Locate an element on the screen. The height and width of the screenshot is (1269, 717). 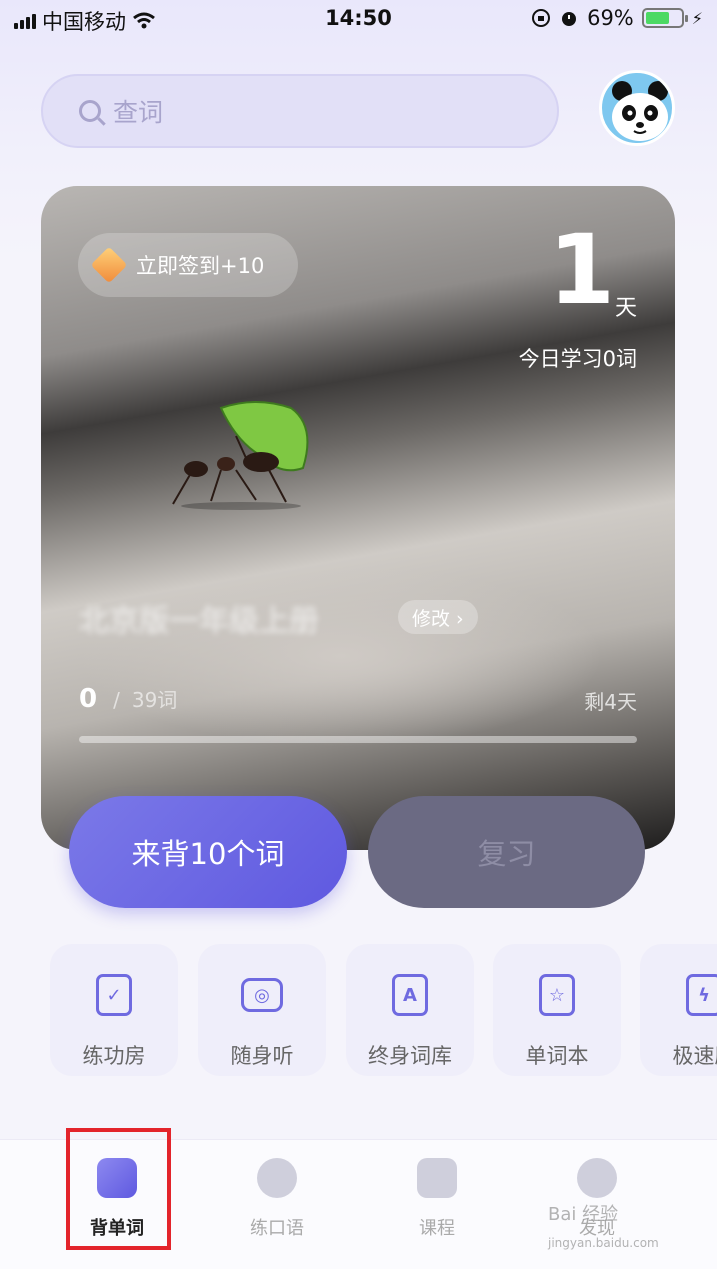
watermark: Bai 经验 is located at coordinates (583, 1214).